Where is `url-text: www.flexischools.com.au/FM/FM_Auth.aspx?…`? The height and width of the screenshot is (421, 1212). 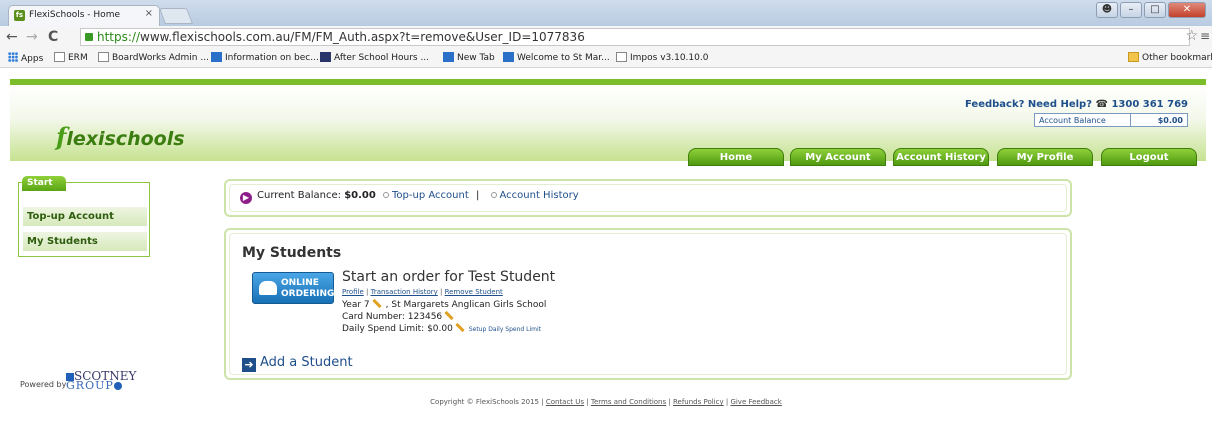
url-text: www.flexischools.com.au/FM/FM_Auth.aspx?… is located at coordinates (362, 37).